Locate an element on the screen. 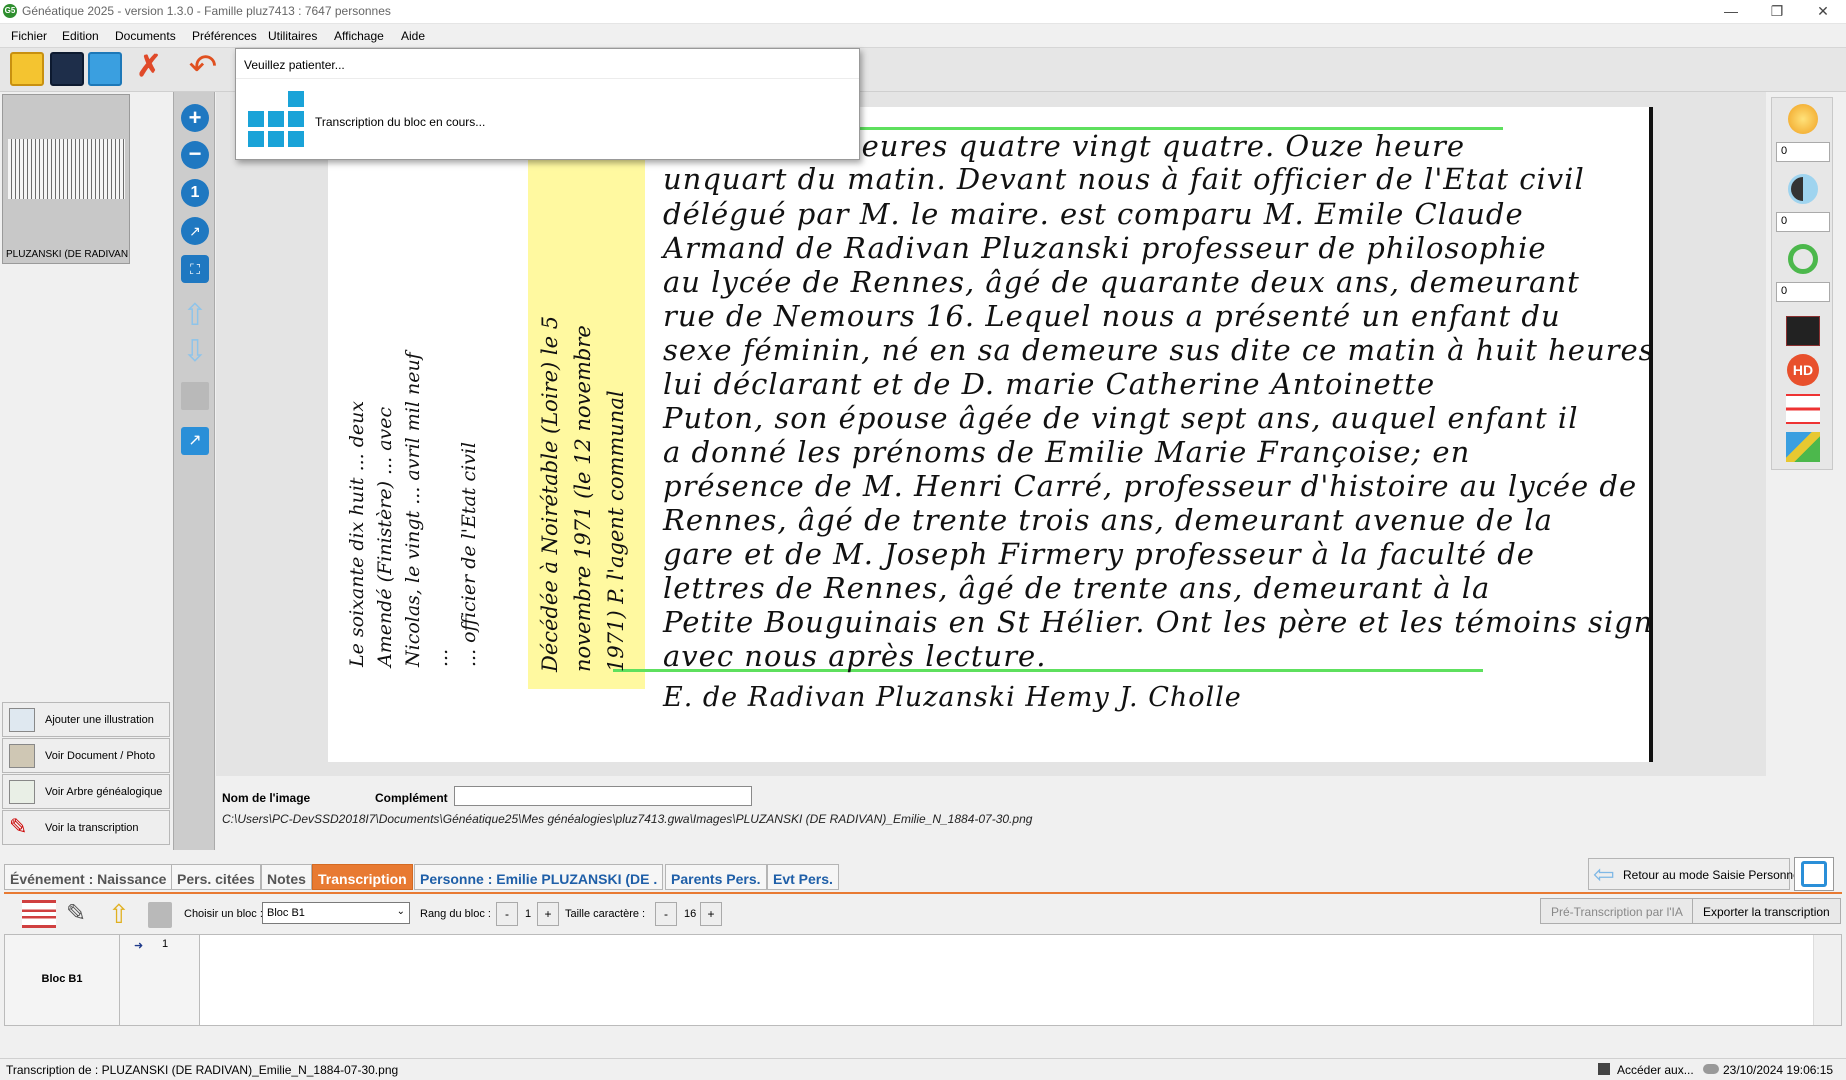  edit-pencil-icon: ✎ is located at coordinates (81, 914).